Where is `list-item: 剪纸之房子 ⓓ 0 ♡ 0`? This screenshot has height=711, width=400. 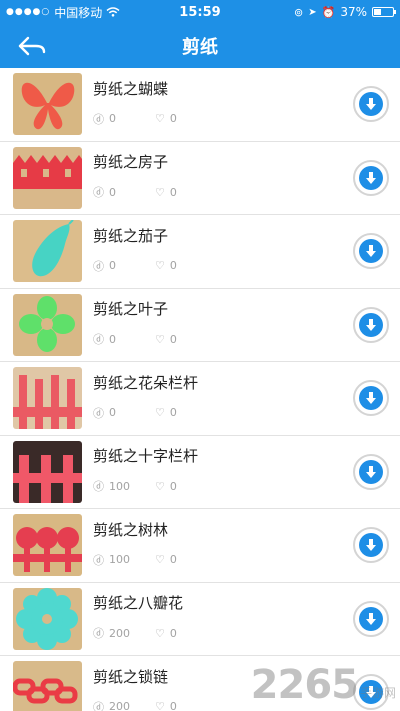 list-item: 剪纸之房子 ⓓ 0 ♡ 0 is located at coordinates (200, 178).